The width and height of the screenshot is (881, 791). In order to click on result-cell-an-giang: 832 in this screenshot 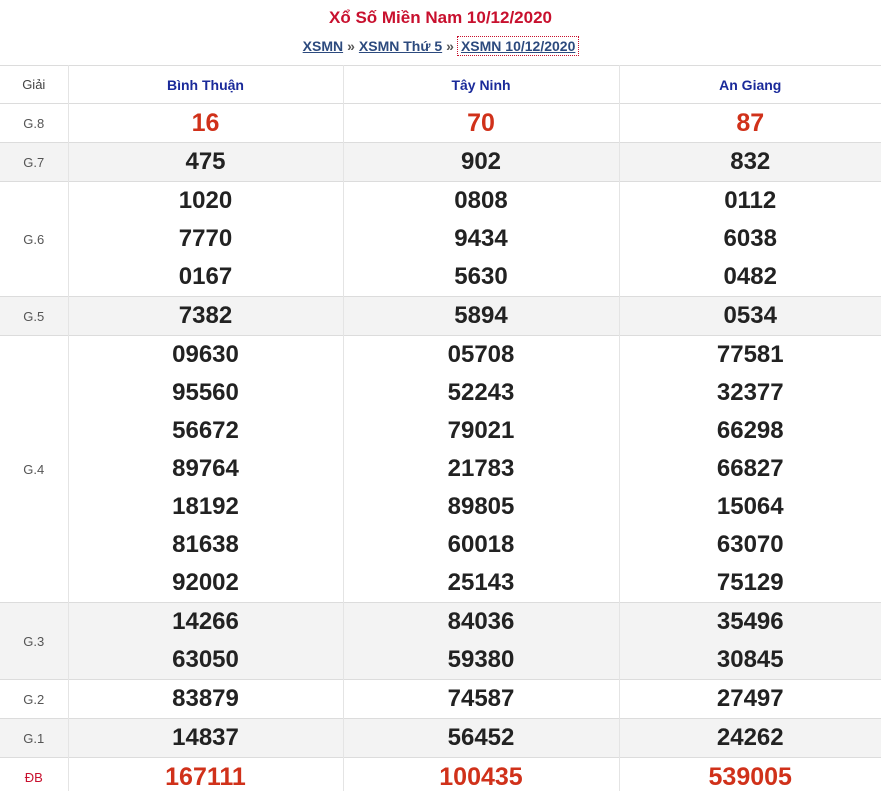, I will do `click(750, 162)`.